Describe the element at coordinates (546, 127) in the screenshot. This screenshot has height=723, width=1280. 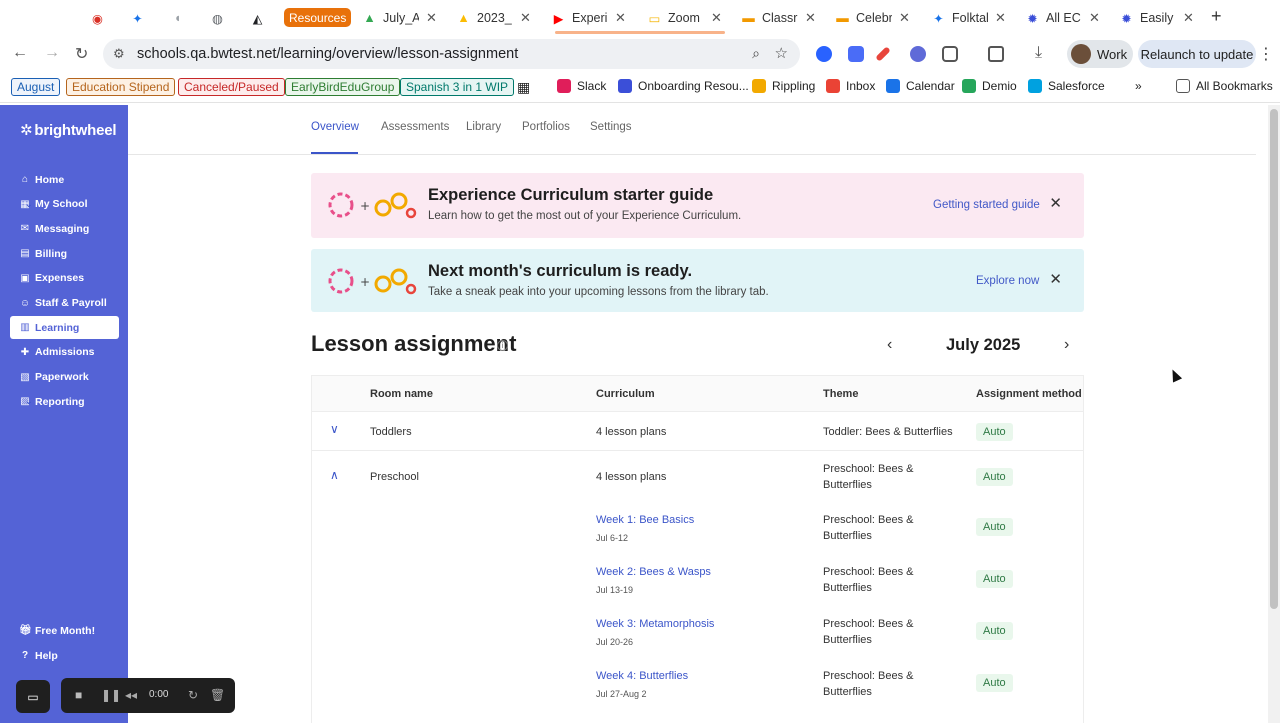
I see `tab-portfolios: Portfolios` at that location.